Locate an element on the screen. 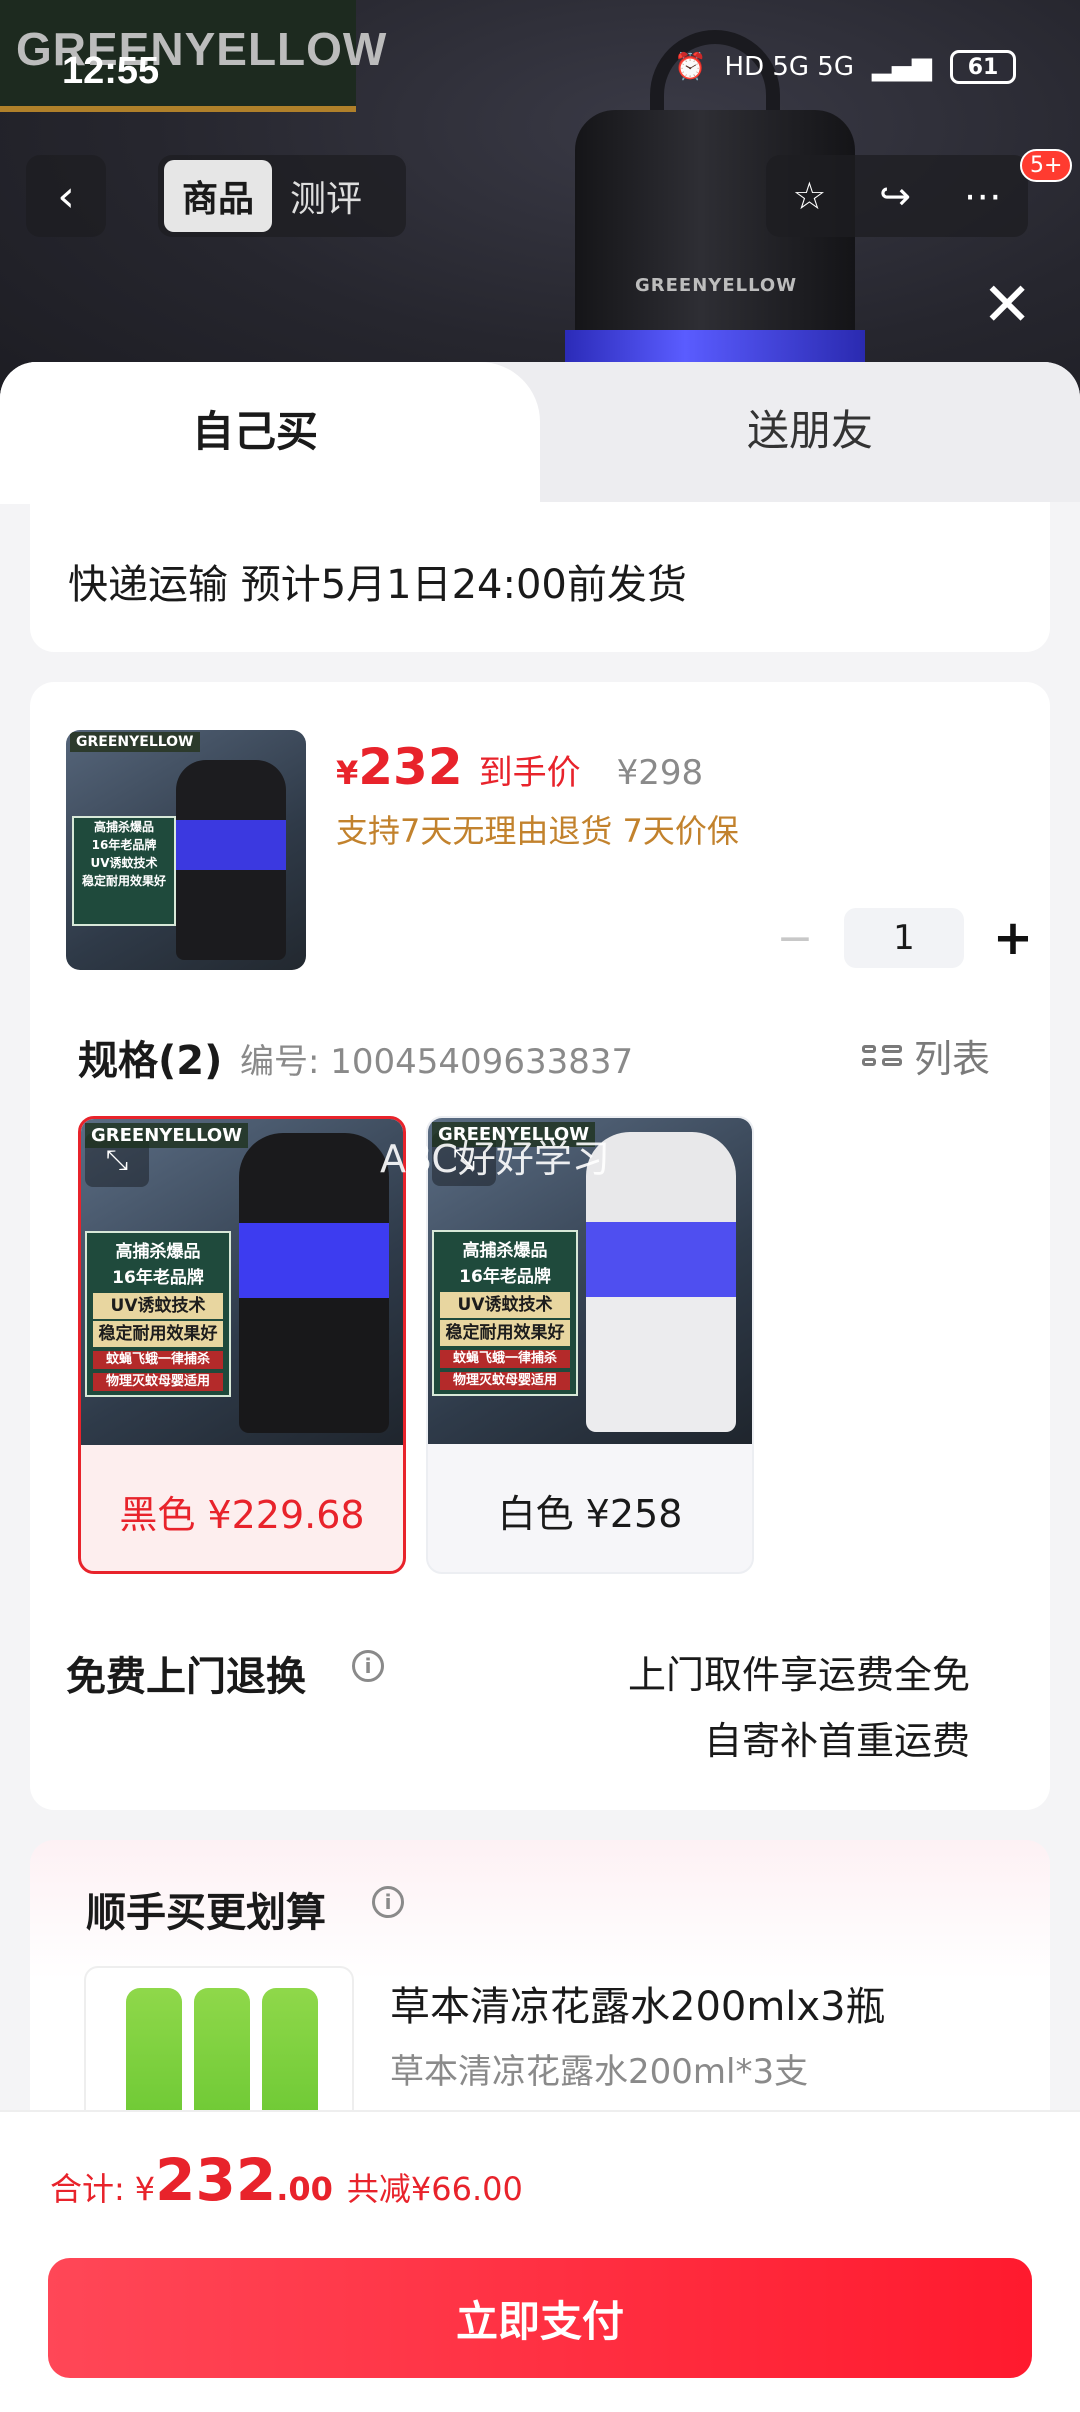  tab-goods: 商品 is located at coordinates (218, 196).